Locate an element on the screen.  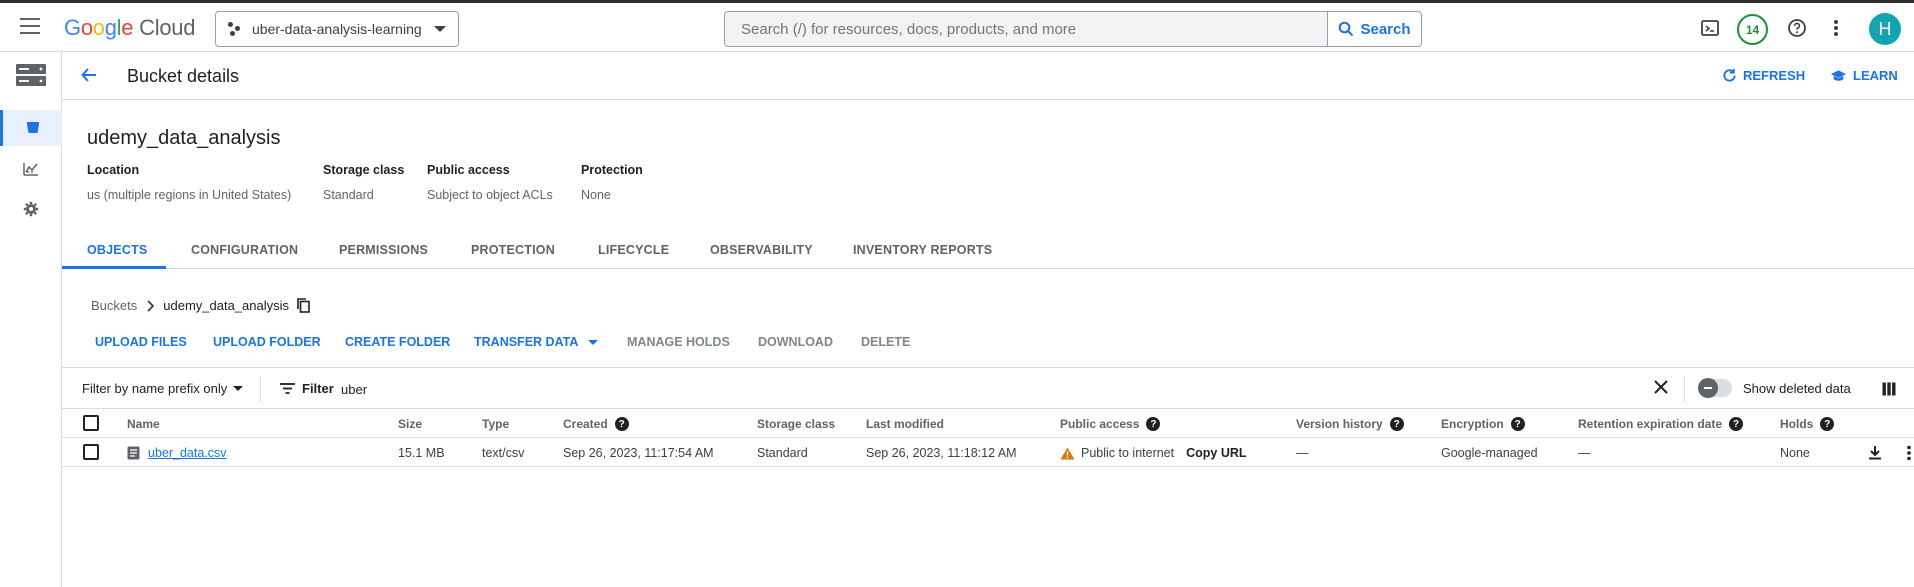
more-vert-icon is located at coordinates (1836, 29).